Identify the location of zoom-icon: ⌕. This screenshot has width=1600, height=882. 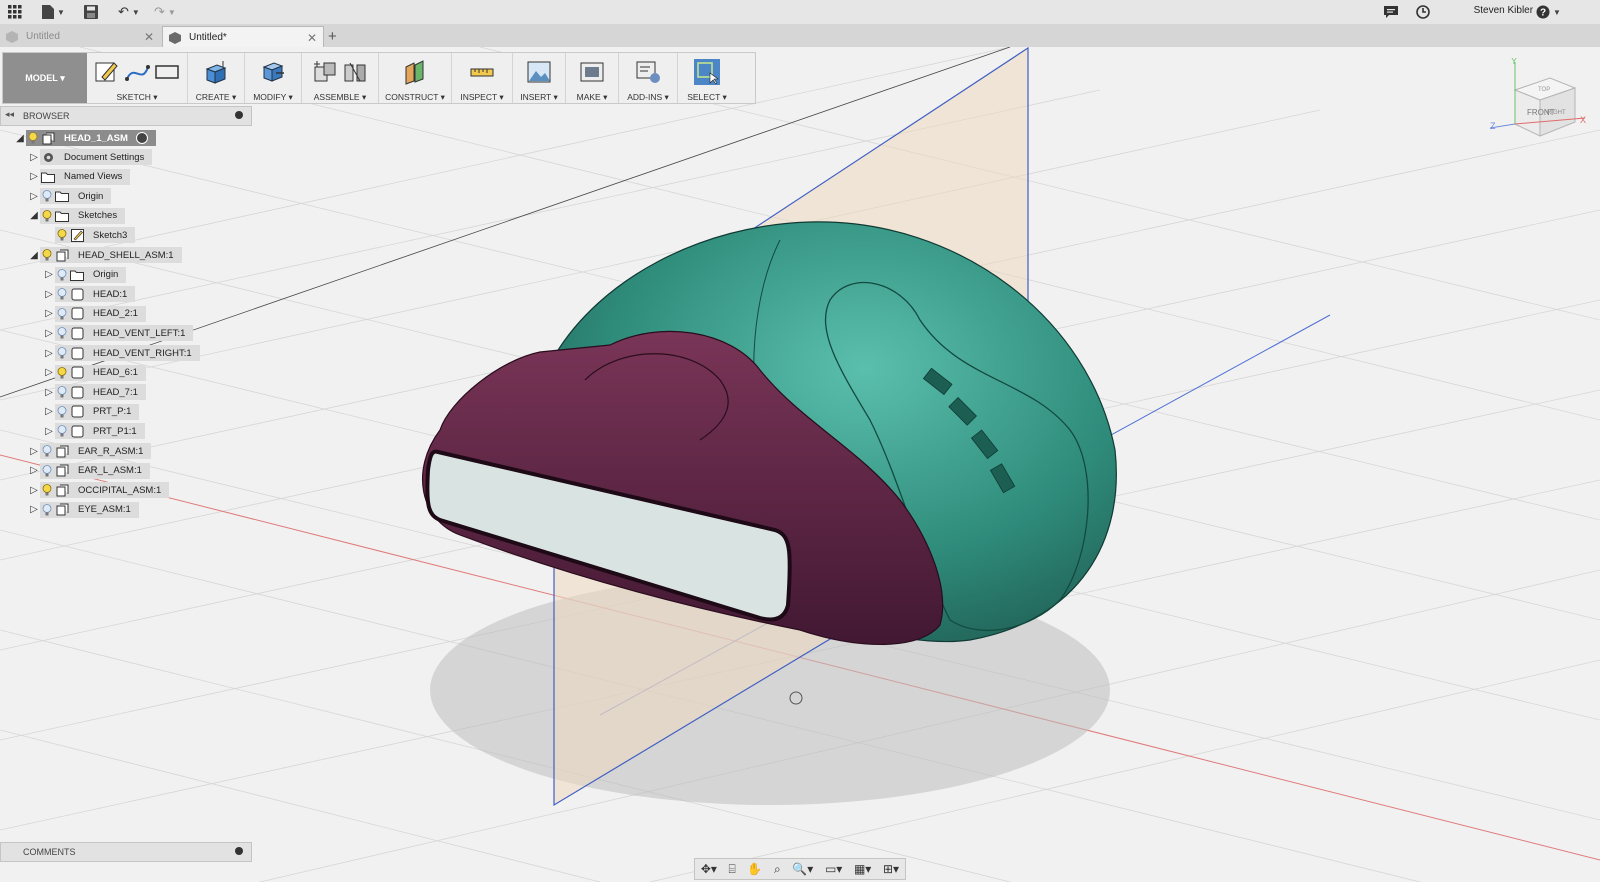
(777, 869).